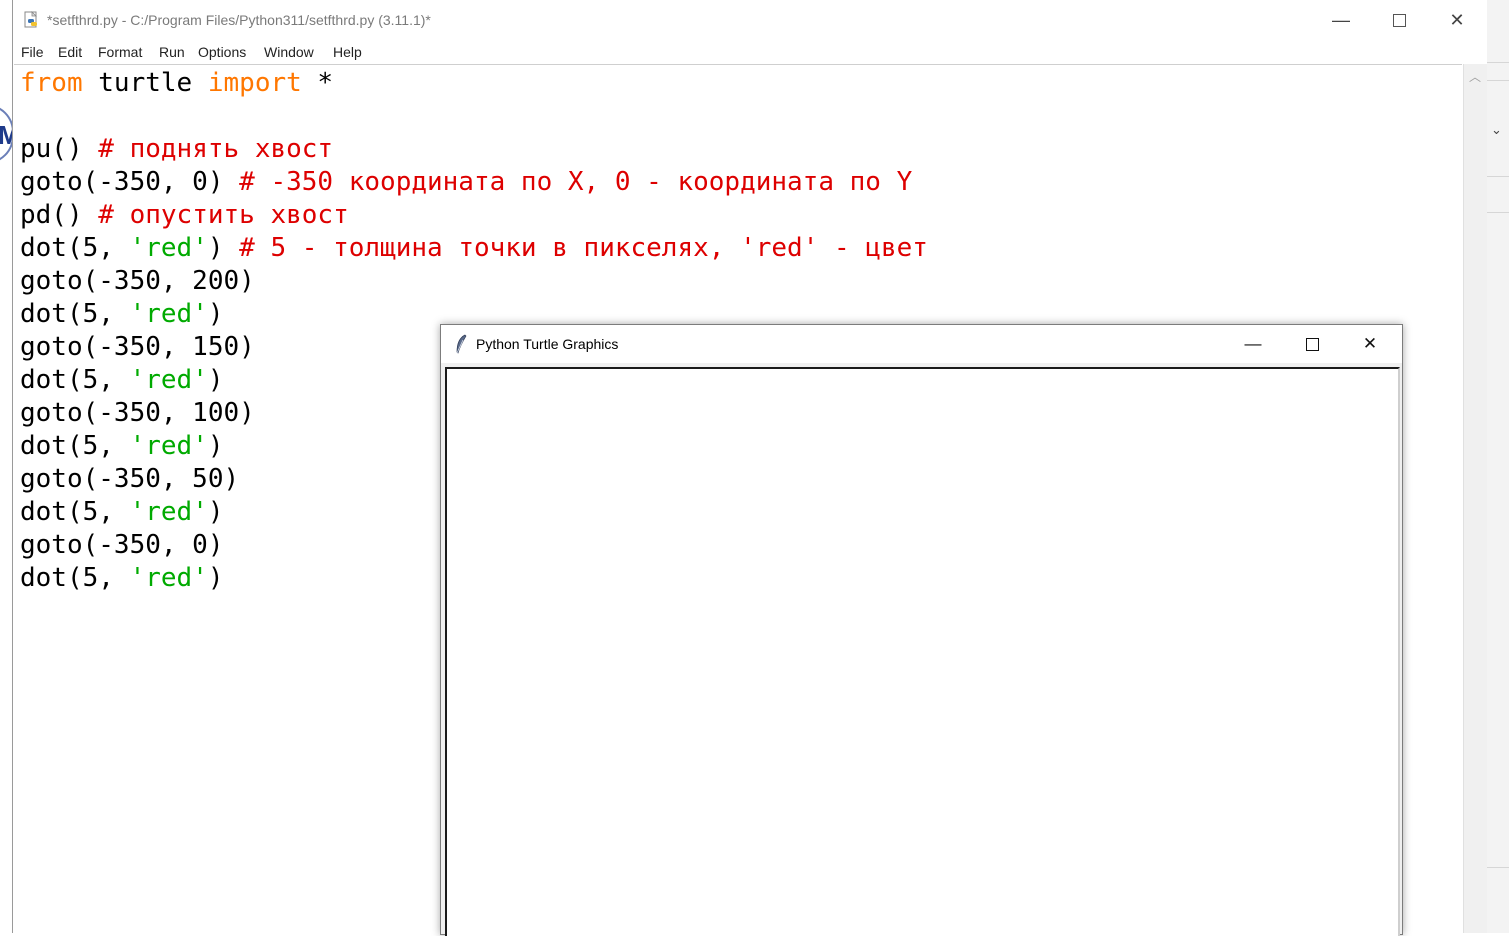  I want to click on feather-icon, so click(461, 344).